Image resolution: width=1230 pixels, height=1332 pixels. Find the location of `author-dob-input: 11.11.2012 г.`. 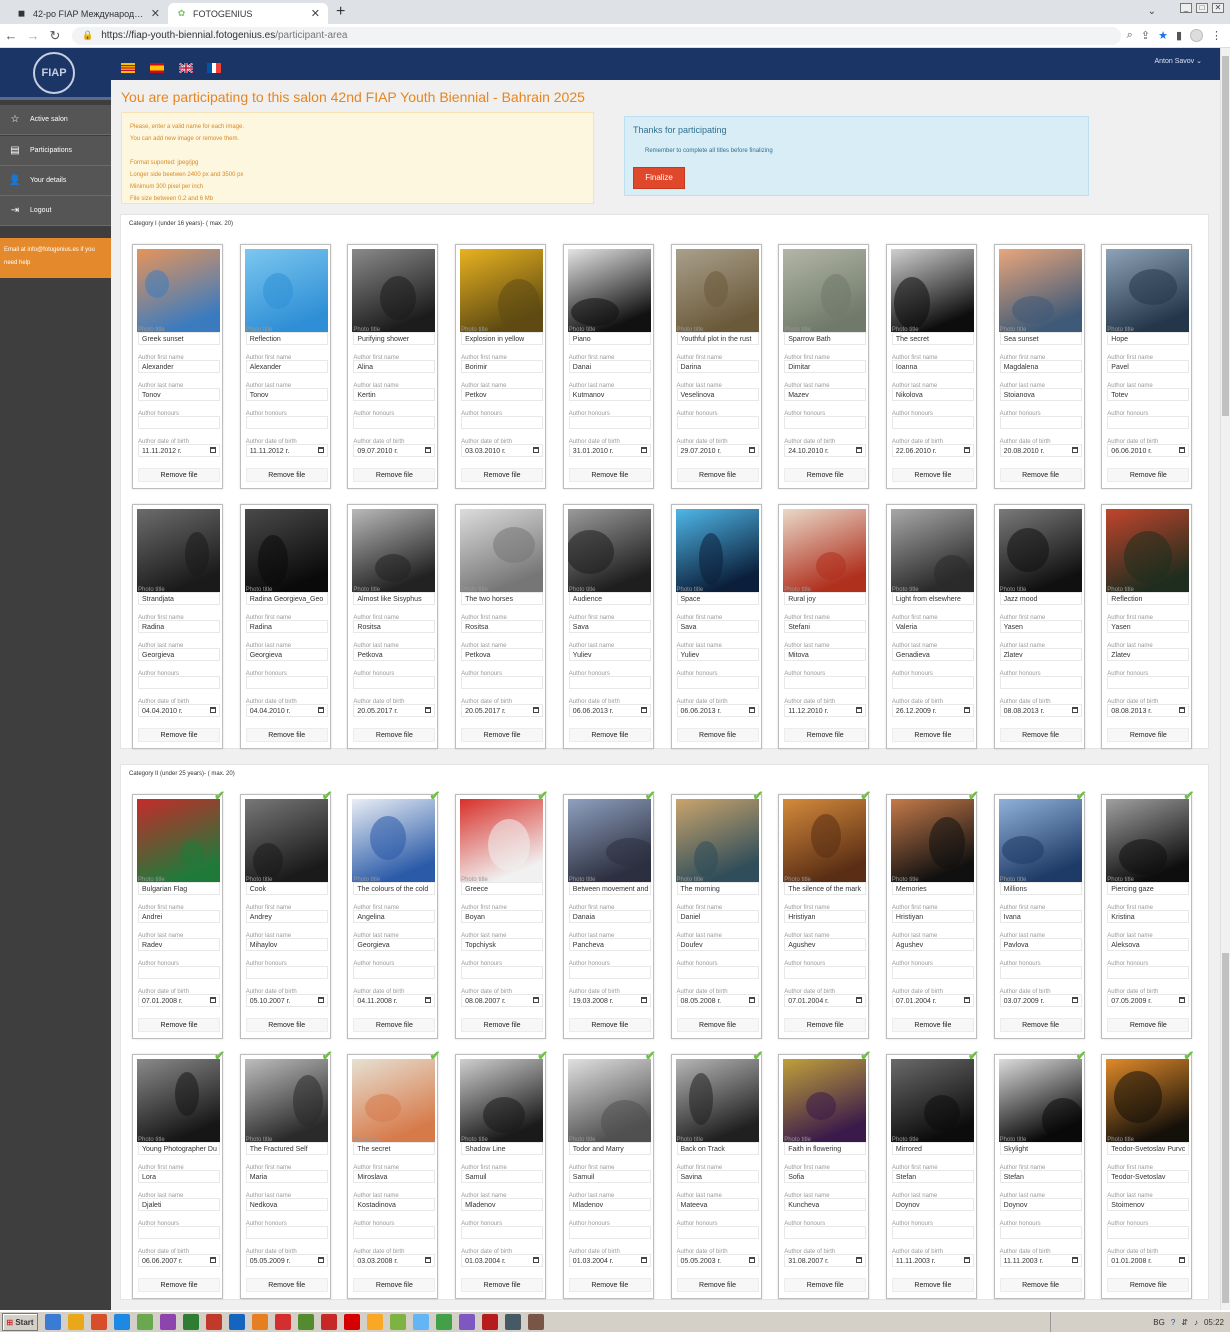

author-dob-input: 11.11.2012 г. is located at coordinates (179, 450).